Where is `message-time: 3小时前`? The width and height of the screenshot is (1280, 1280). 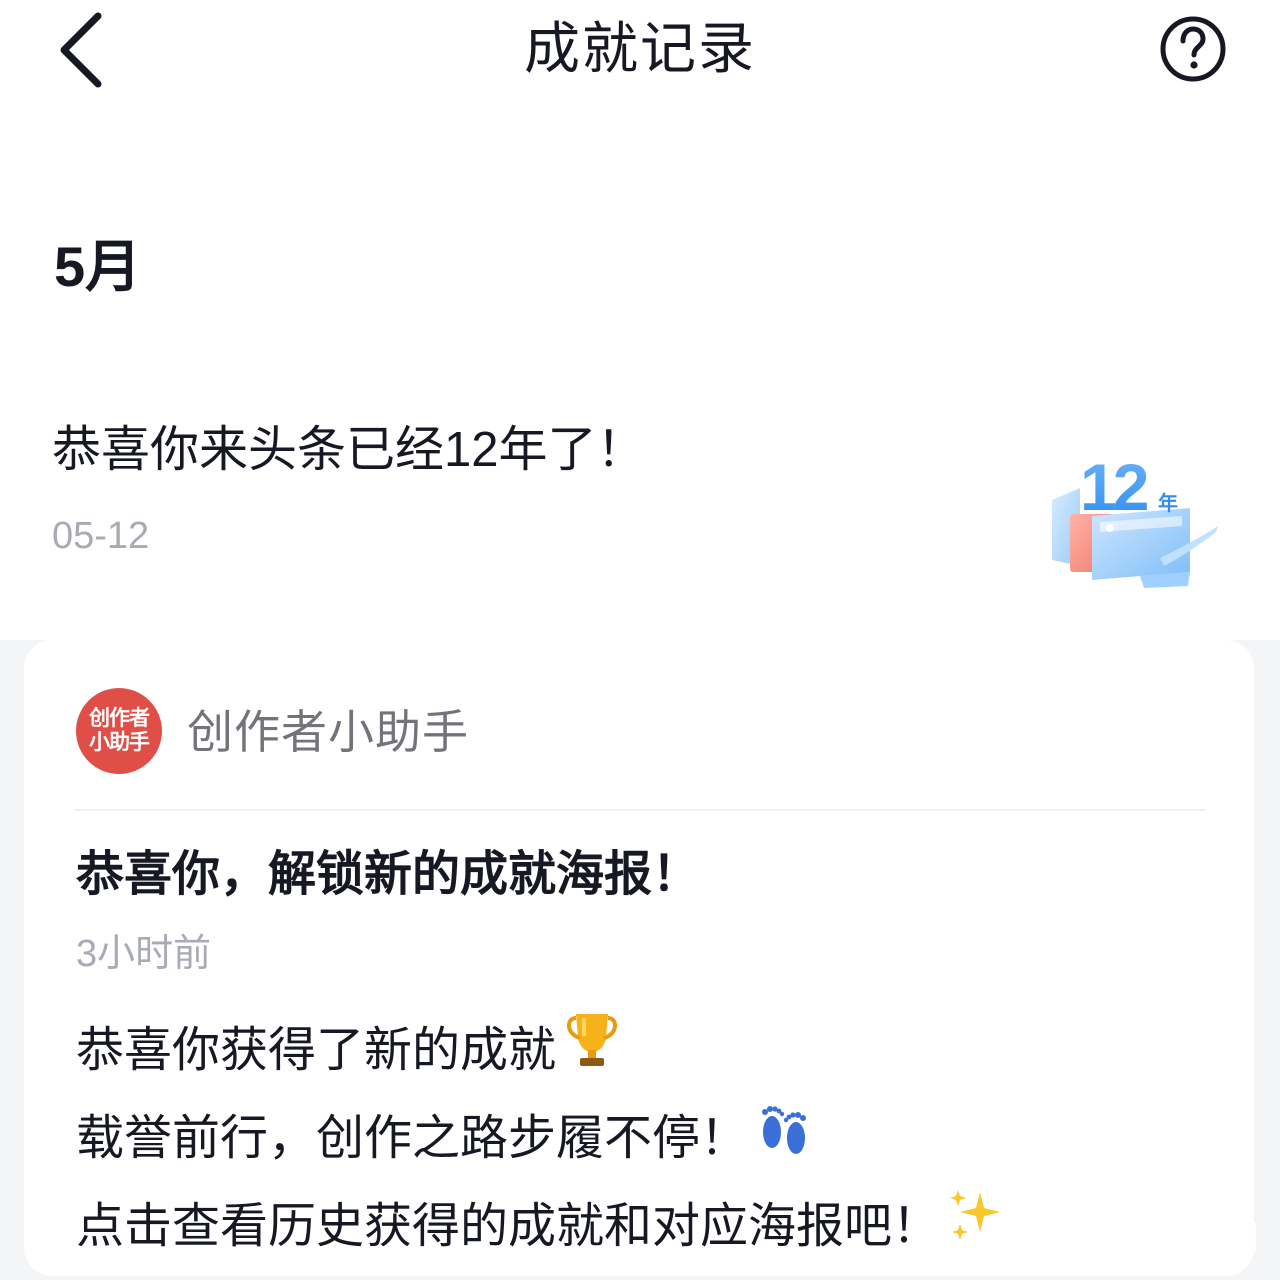 message-time: 3小时前 is located at coordinates (144, 954).